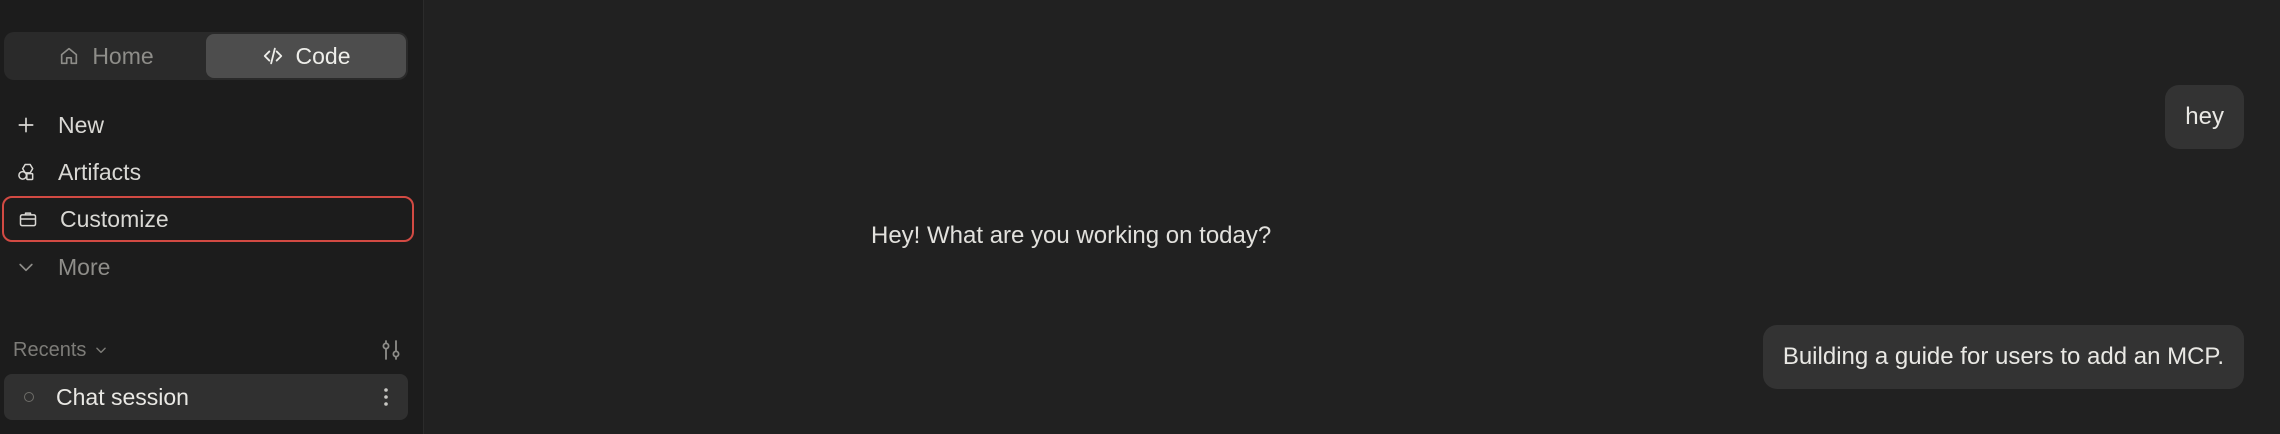 The width and height of the screenshot is (2280, 434). Describe the element at coordinates (272, 56) in the screenshot. I see `code-icon` at that location.